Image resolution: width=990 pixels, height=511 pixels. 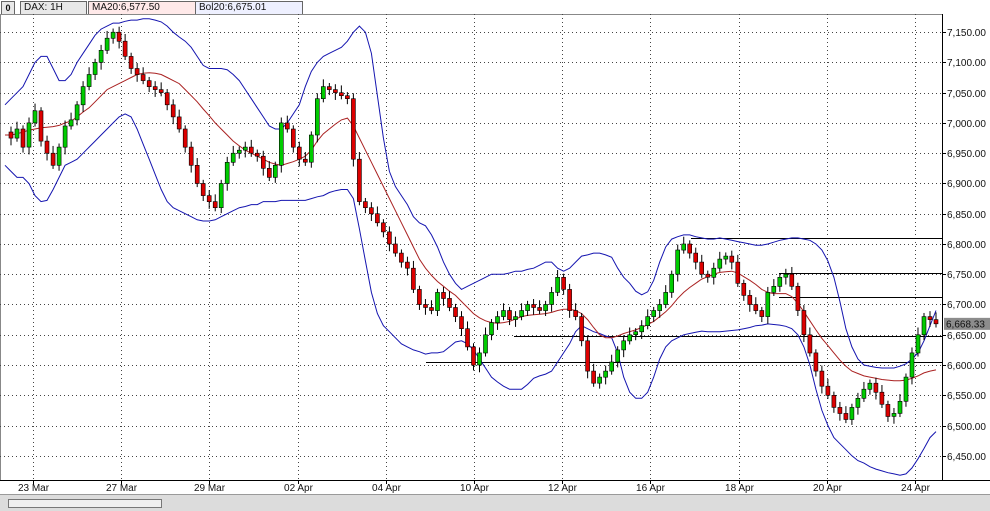 I want to click on horizontal-scrollbar, so click(x=495, y=502).